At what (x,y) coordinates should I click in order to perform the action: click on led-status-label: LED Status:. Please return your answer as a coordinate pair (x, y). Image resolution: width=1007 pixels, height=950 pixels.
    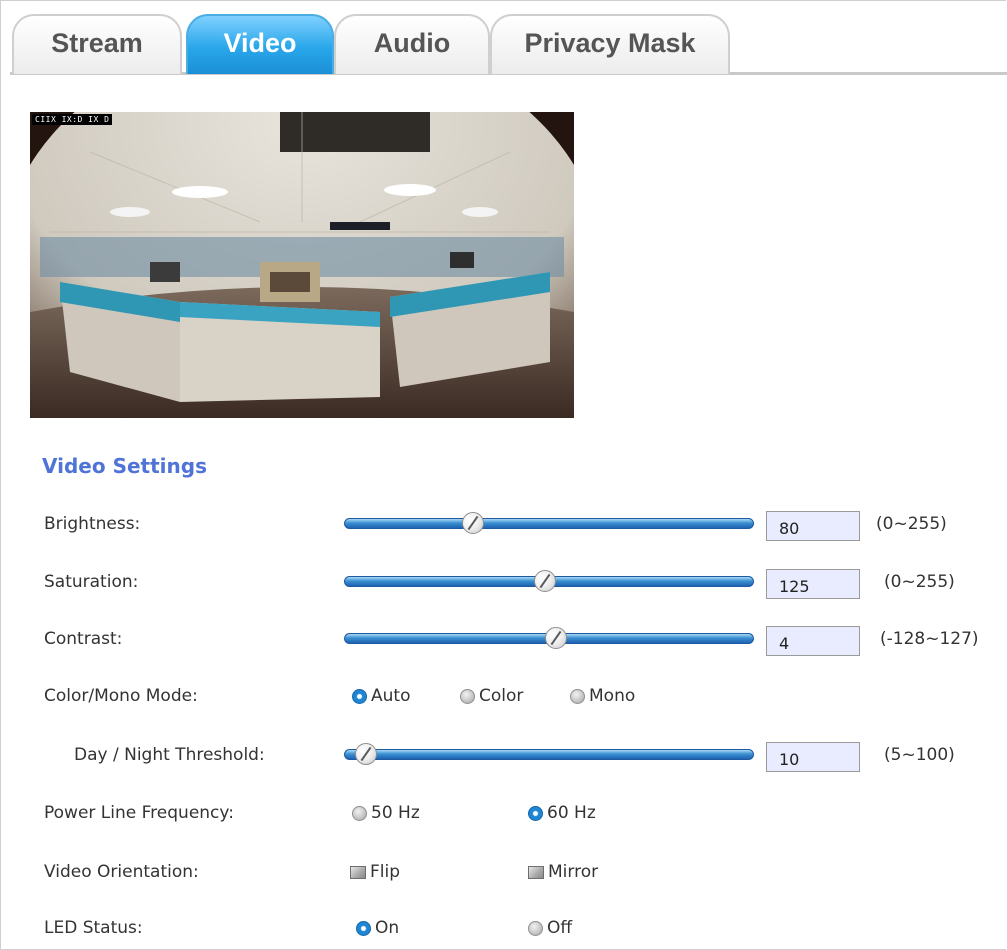
    Looking at the image, I should click on (93, 928).